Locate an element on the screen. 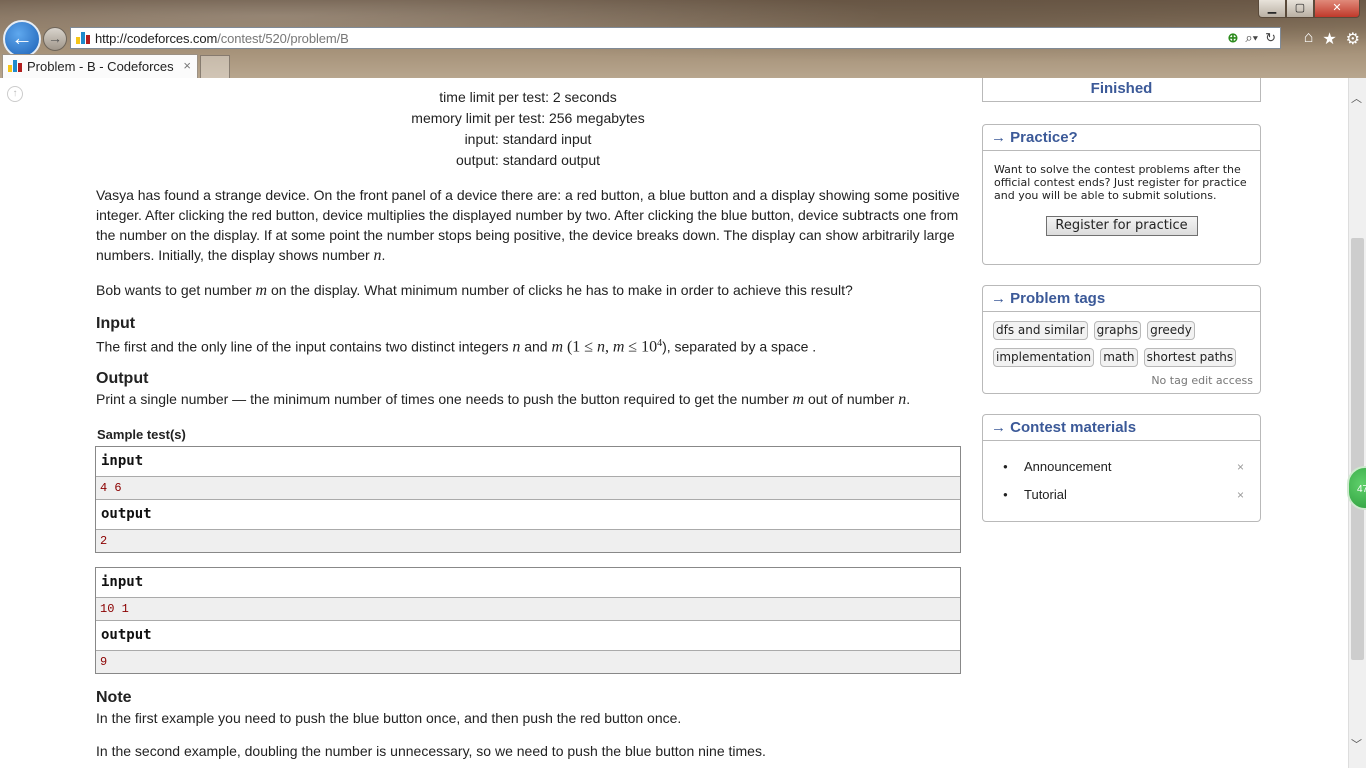  sample-test-2: input 10 1 output 9 is located at coordinates (528, 620).